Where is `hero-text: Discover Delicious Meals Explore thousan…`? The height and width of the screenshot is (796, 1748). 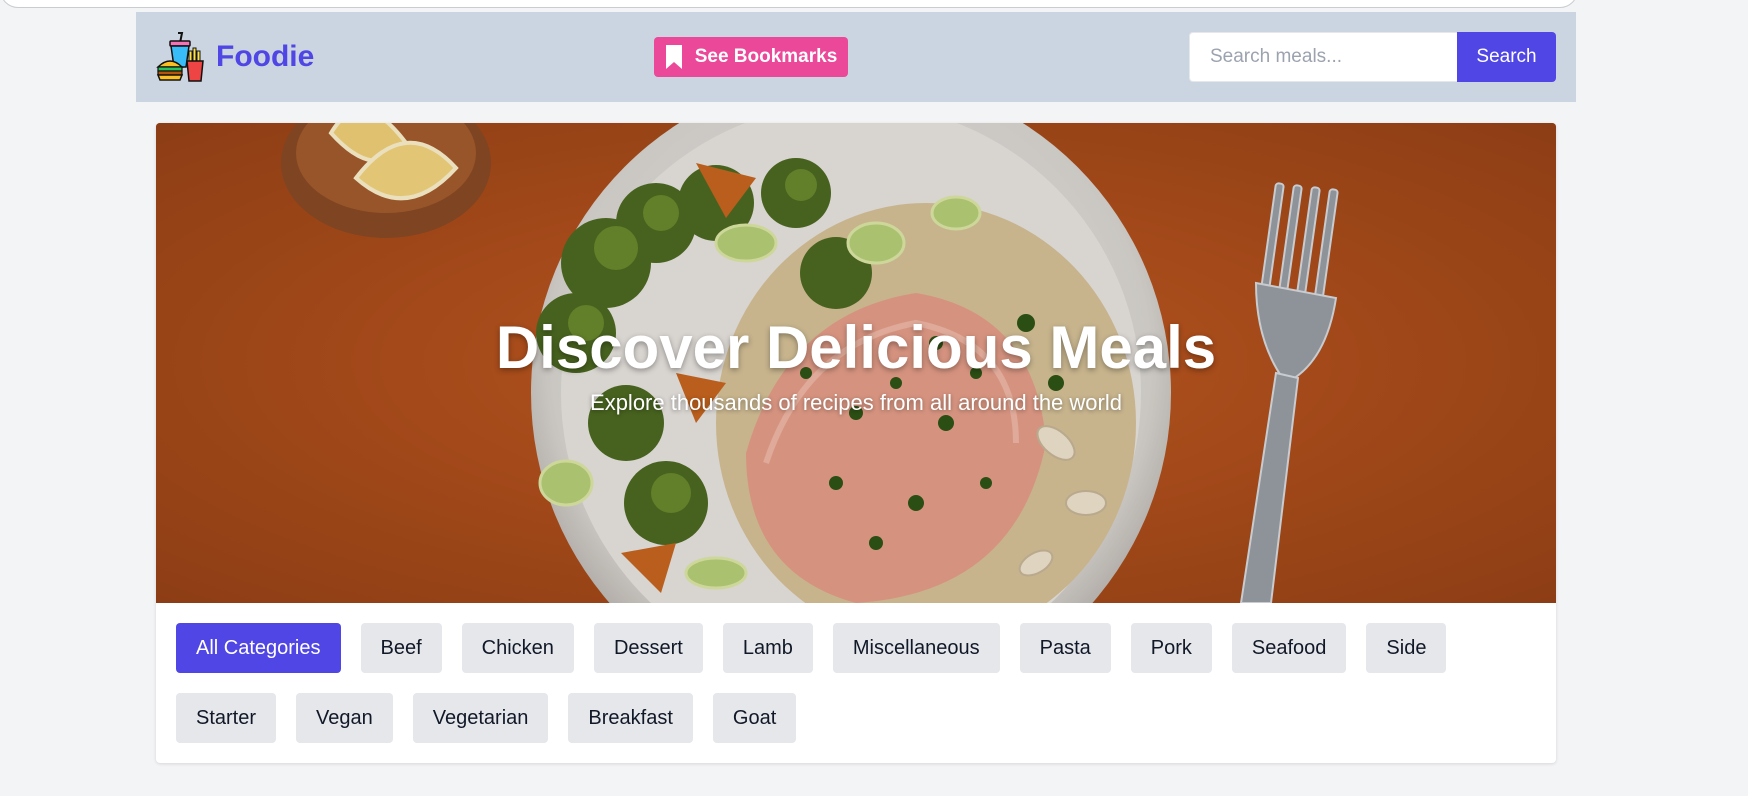
hero-text: Discover Delicious Meals Explore thousan… is located at coordinates (856, 365).